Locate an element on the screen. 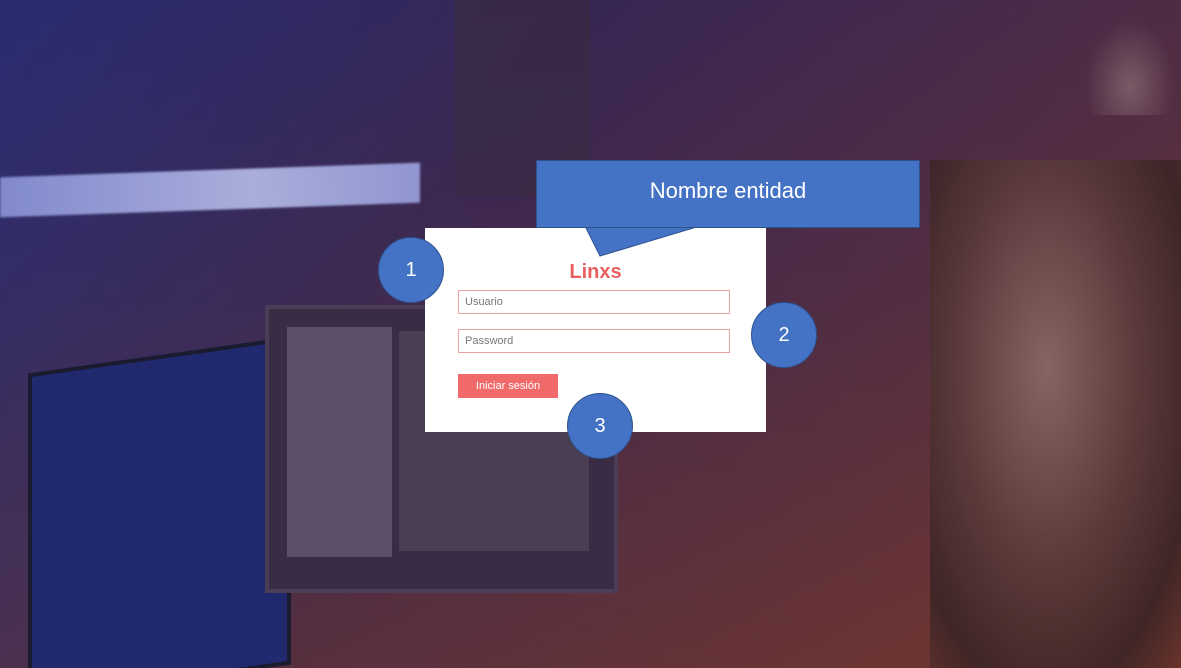 The width and height of the screenshot is (1181, 668). step-marker-1: 1 is located at coordinates (411, 270).